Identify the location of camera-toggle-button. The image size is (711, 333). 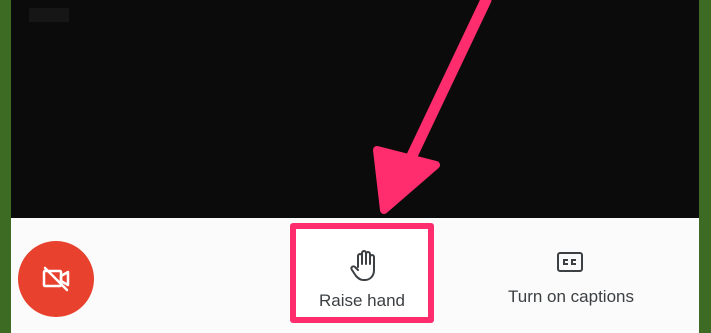
(56, 279).